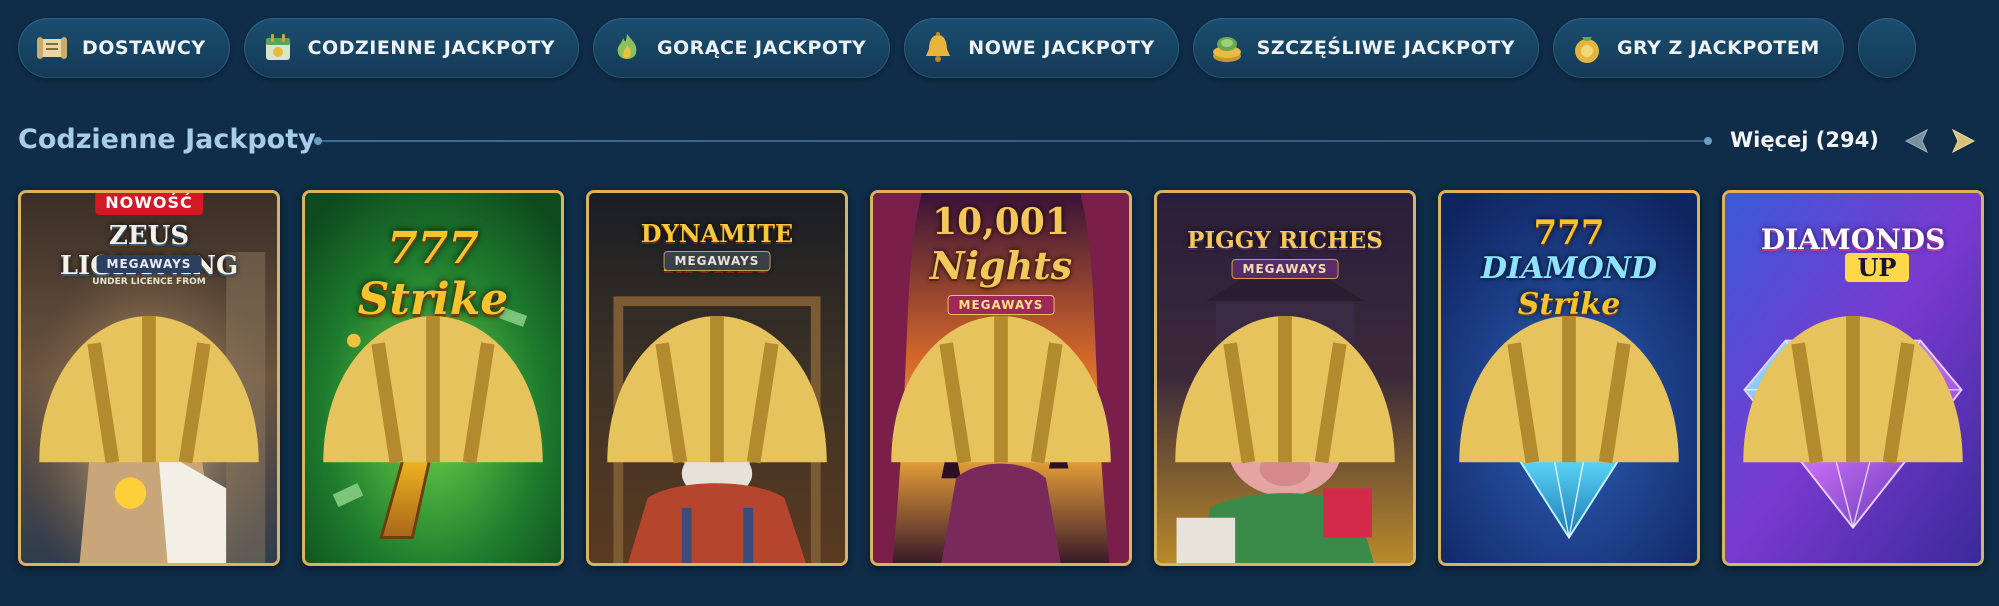 The height and width of the screenshot is (606, 1999). I want to click on game-card-10001-nights: 10,001 Nights MEGAWAYS, so click(1001, 378).